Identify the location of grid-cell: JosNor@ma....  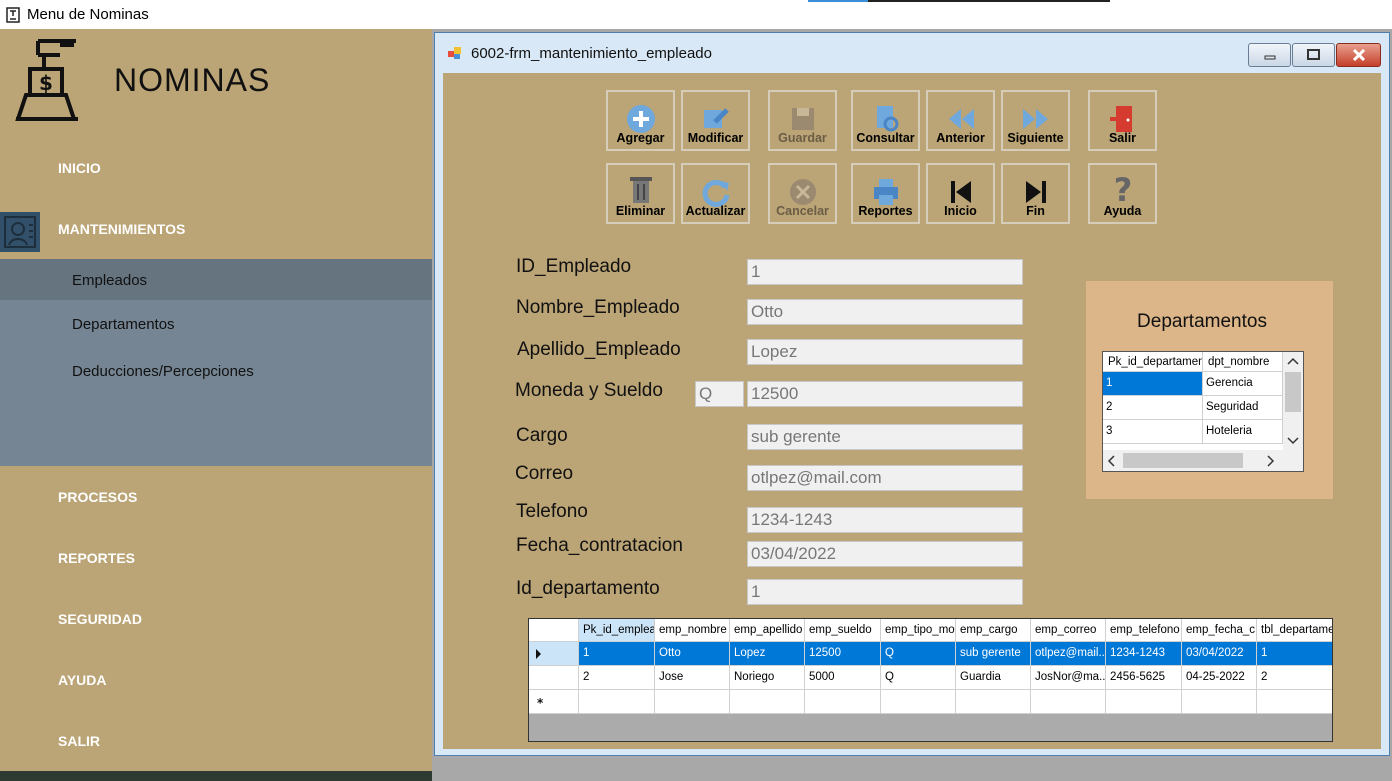
(1068, 678).